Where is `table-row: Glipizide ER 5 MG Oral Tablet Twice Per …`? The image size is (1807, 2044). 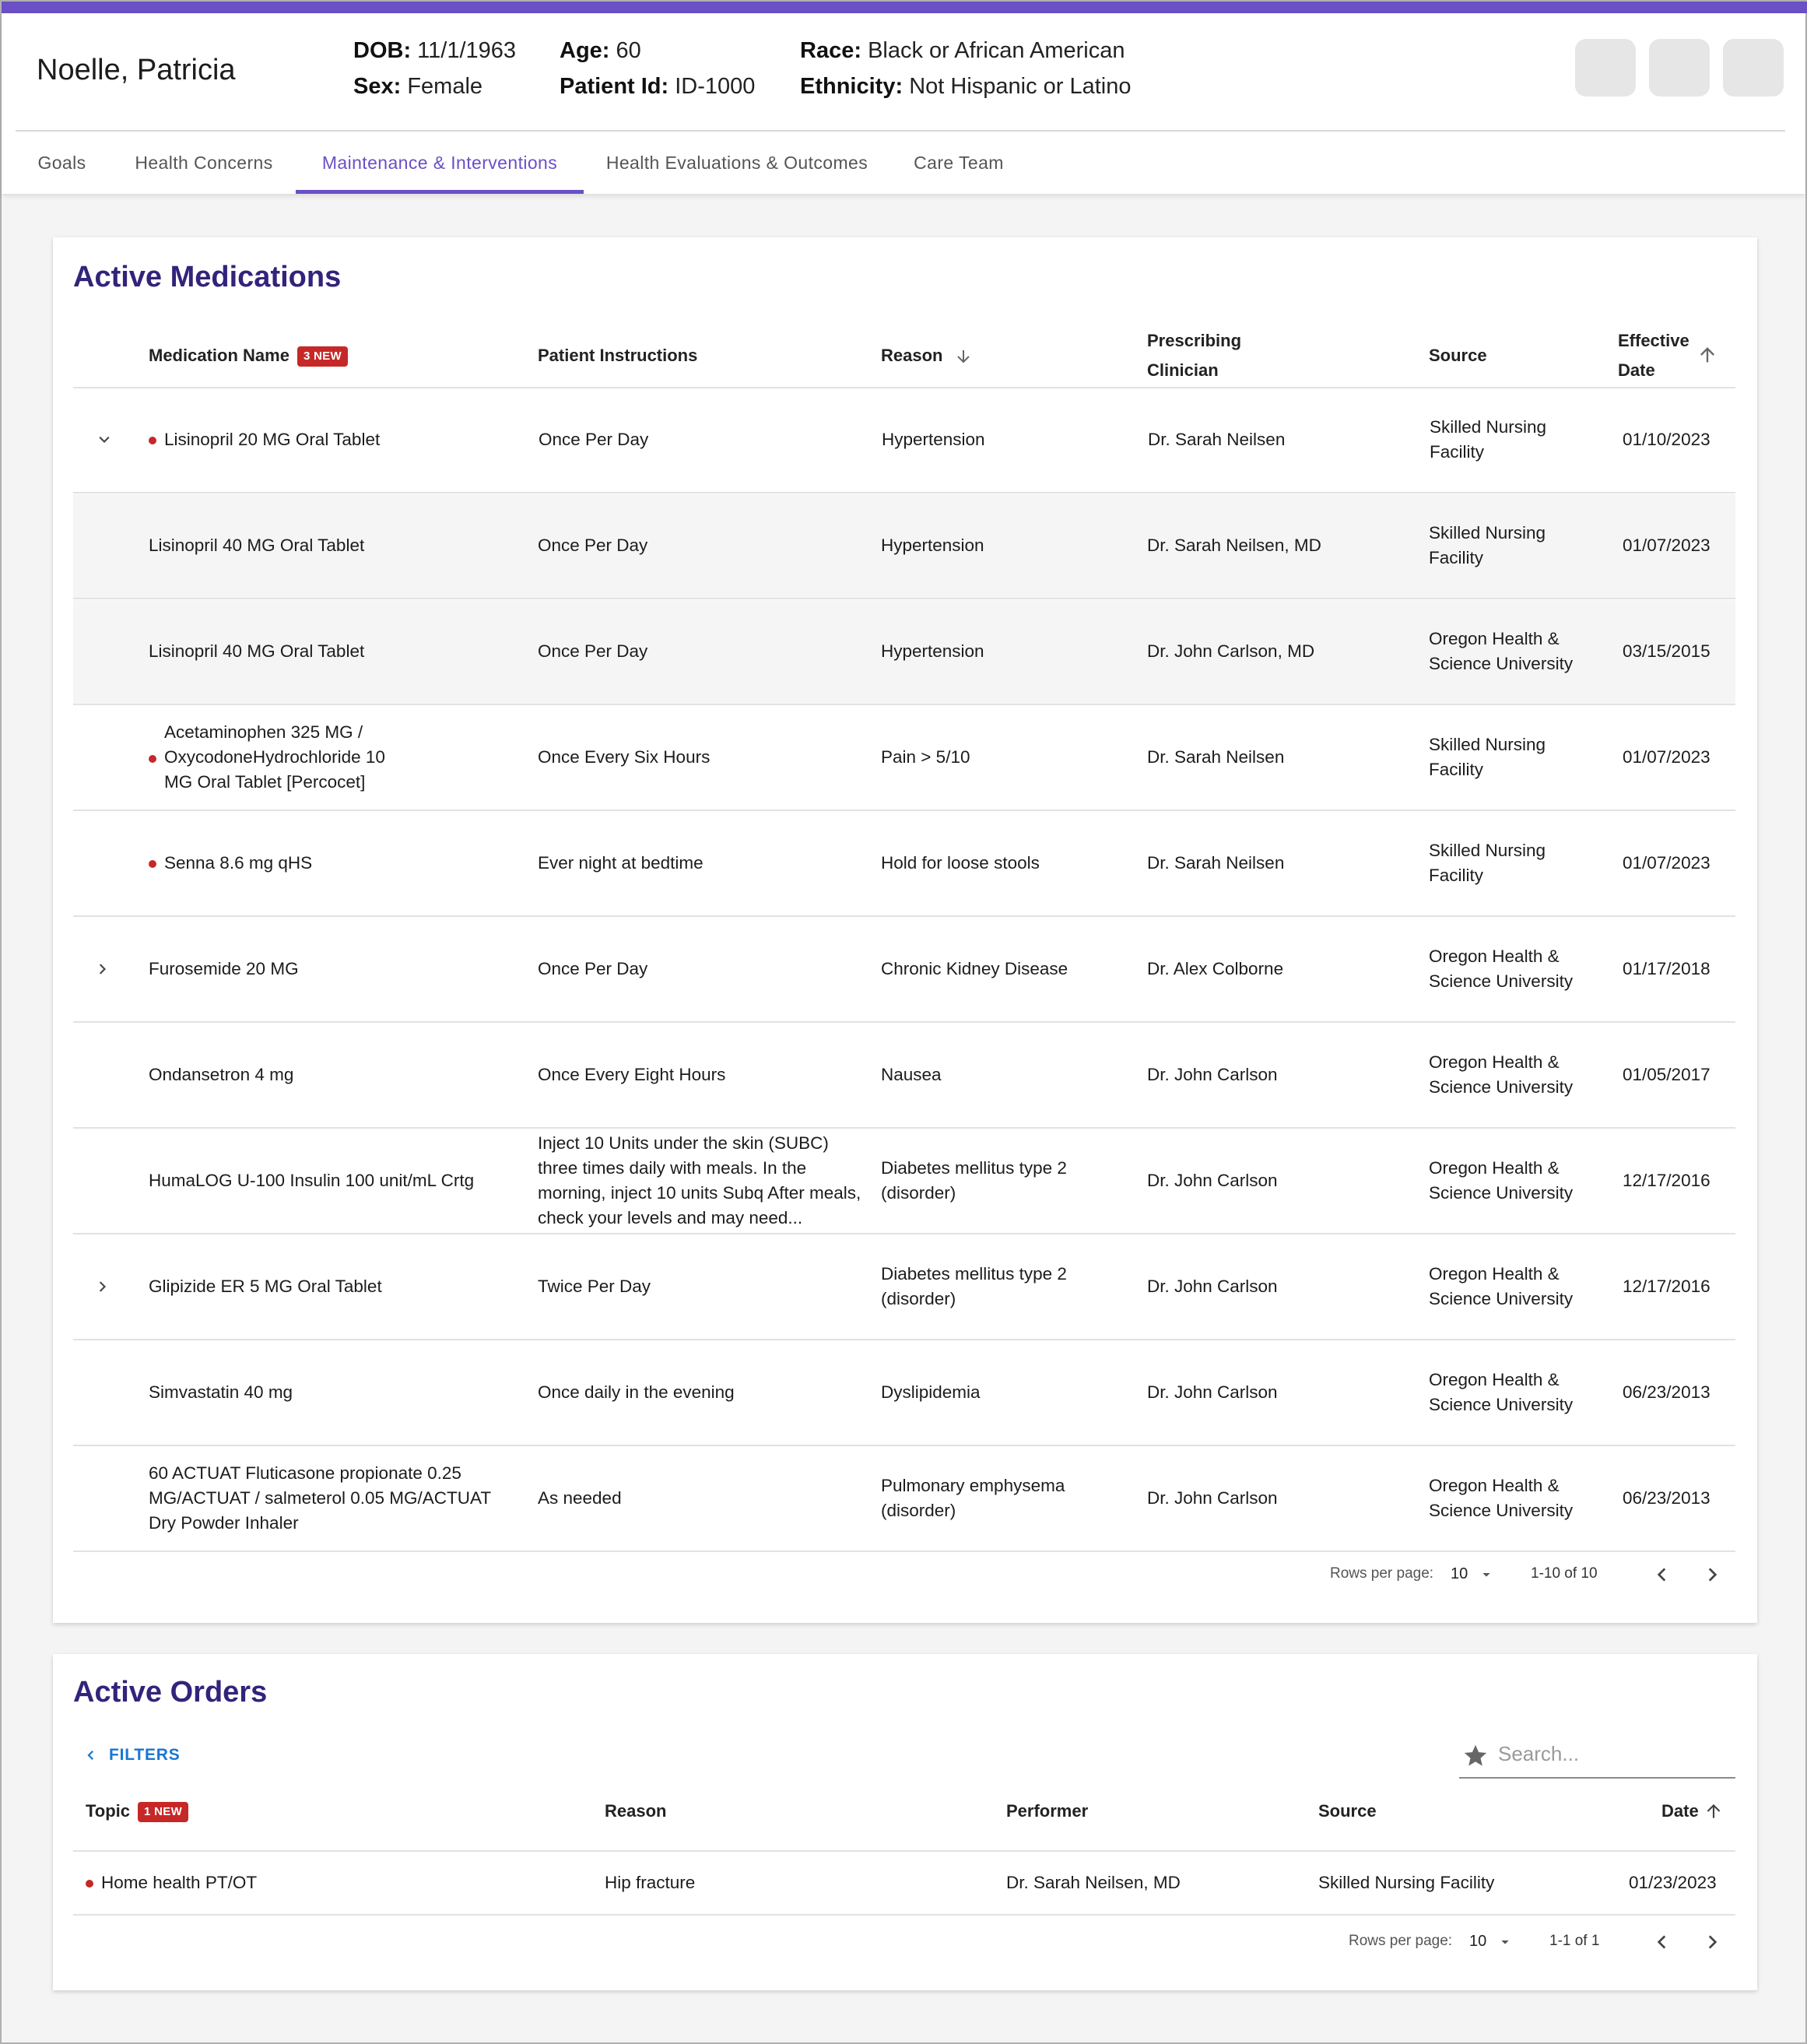
table-row: Glipizide ER 5 MG Oral Tablet Twice Per … is located at coordinates (904, 1287).